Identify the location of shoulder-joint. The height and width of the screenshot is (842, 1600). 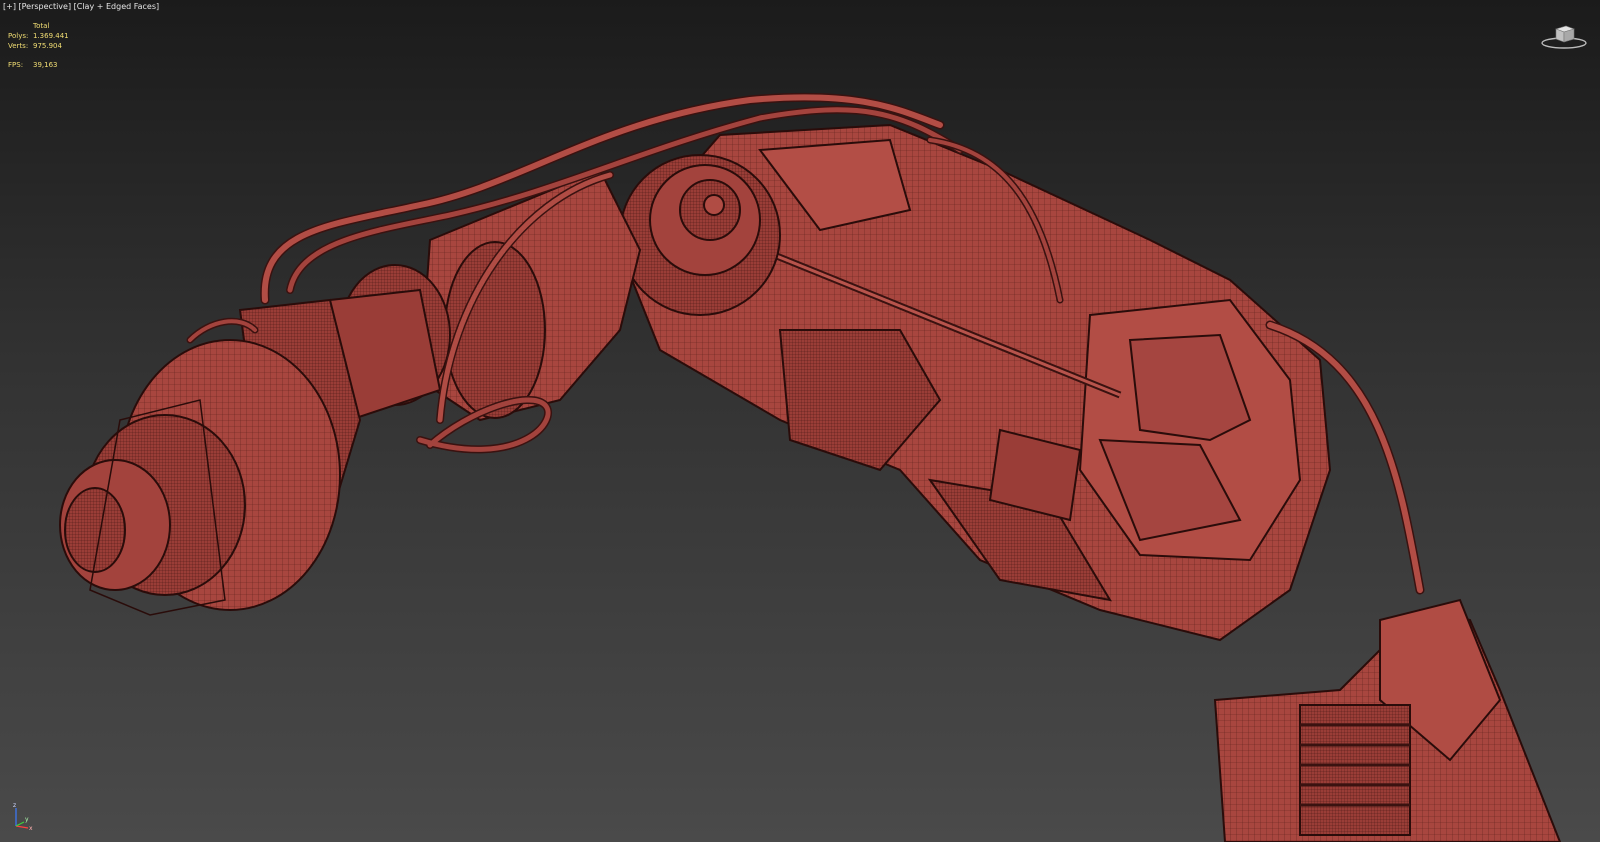
(700, 235).